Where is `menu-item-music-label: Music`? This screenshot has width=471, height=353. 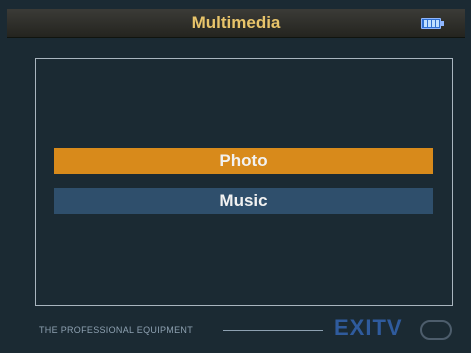
menu-item-music-label: Music is located at coordinates (243, 200).